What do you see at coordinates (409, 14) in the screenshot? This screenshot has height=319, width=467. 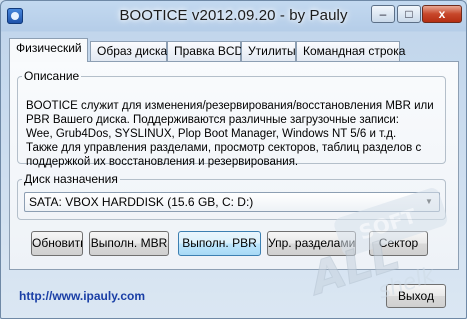 I see `maximize-button: □` at bounding box center [409, 14].